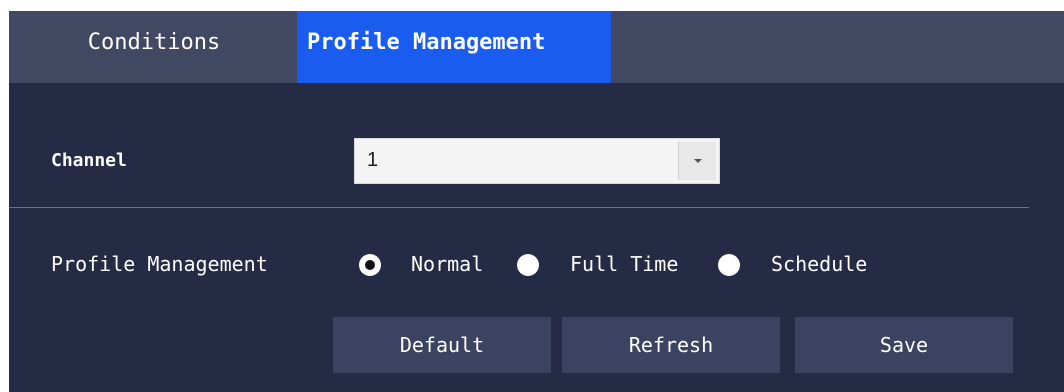 The height and width of the screenshot is (392, 1064). I want to click on radio-normal, so click(370, 265).